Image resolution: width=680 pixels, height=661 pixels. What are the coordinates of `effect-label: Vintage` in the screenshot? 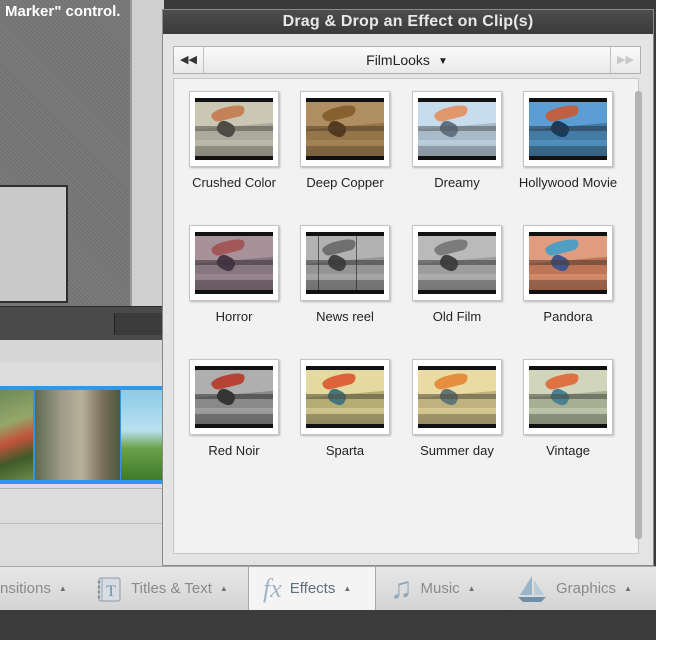 It's located at (568, 450).